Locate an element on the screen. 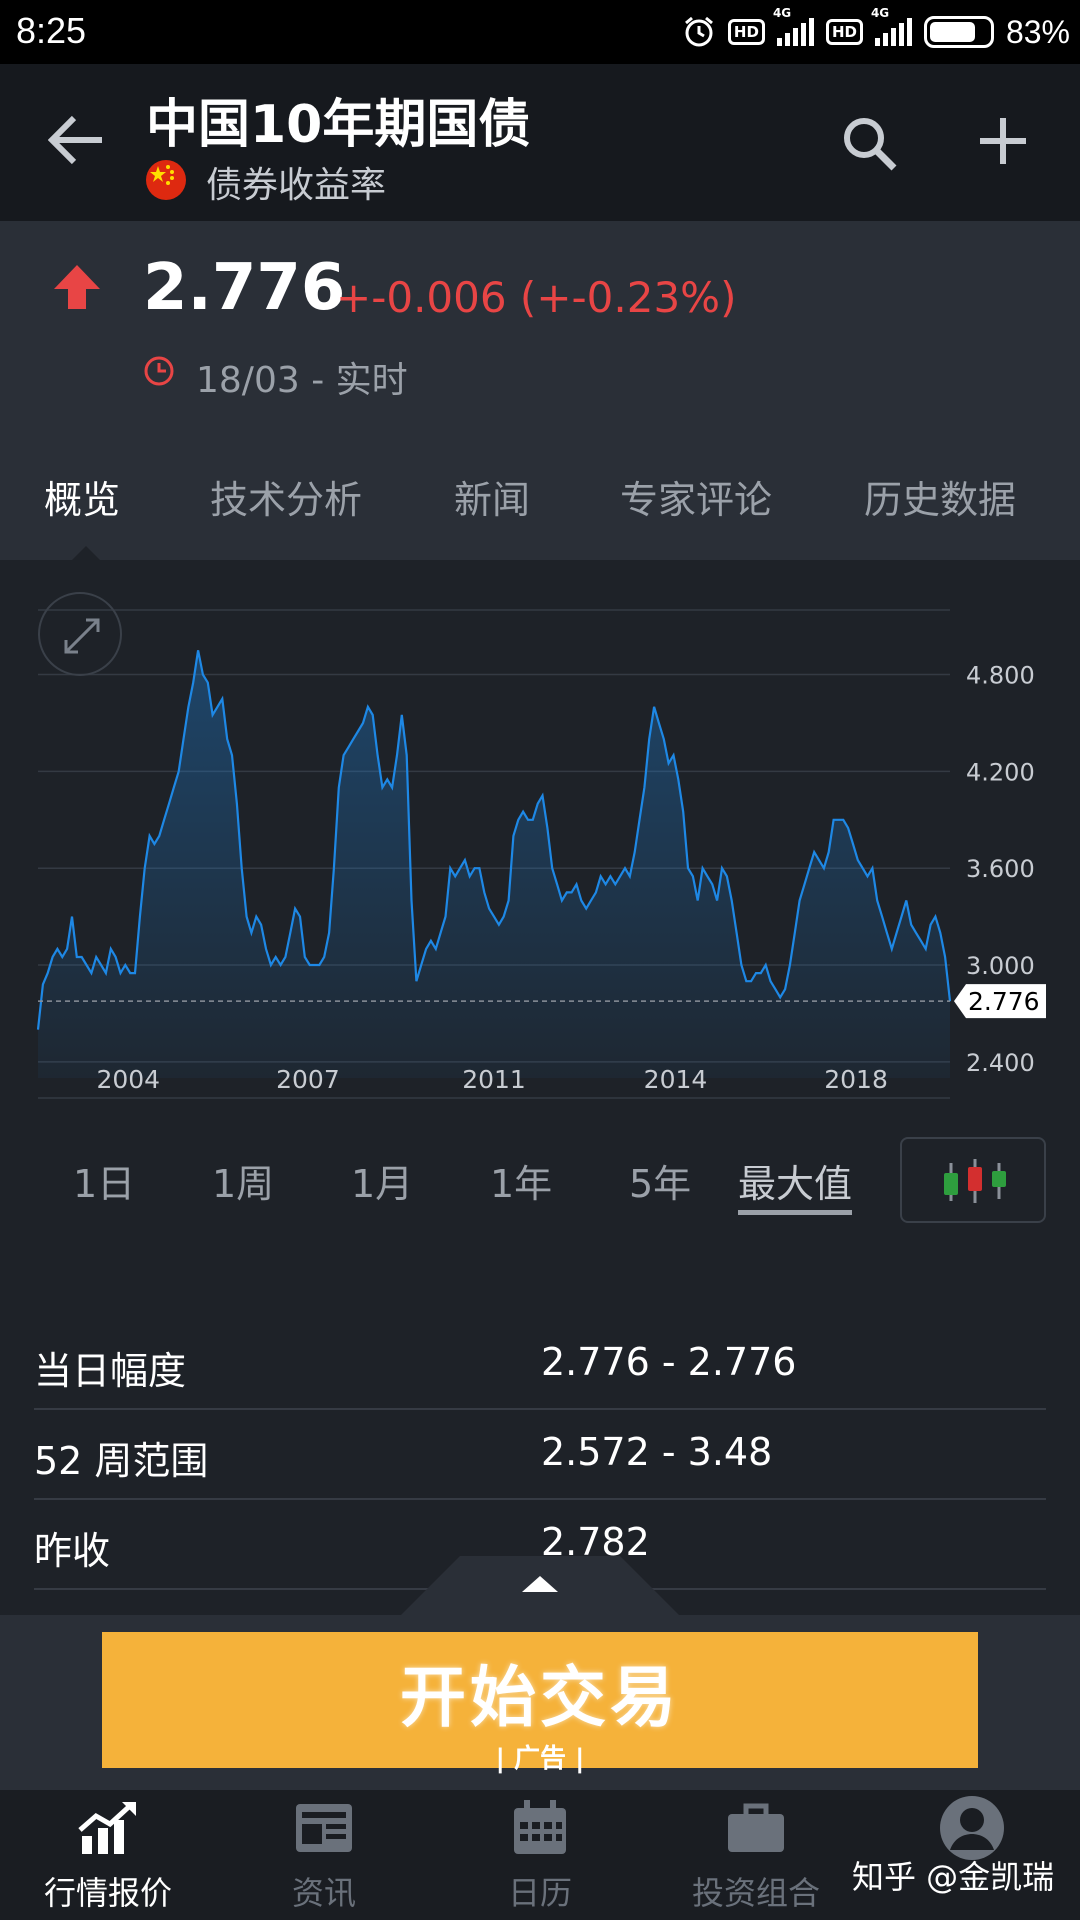  quote-panel: 2.776 +-0.006 (+-0.23%) 18/03 - 实时 is located at coordinates (540, 322).